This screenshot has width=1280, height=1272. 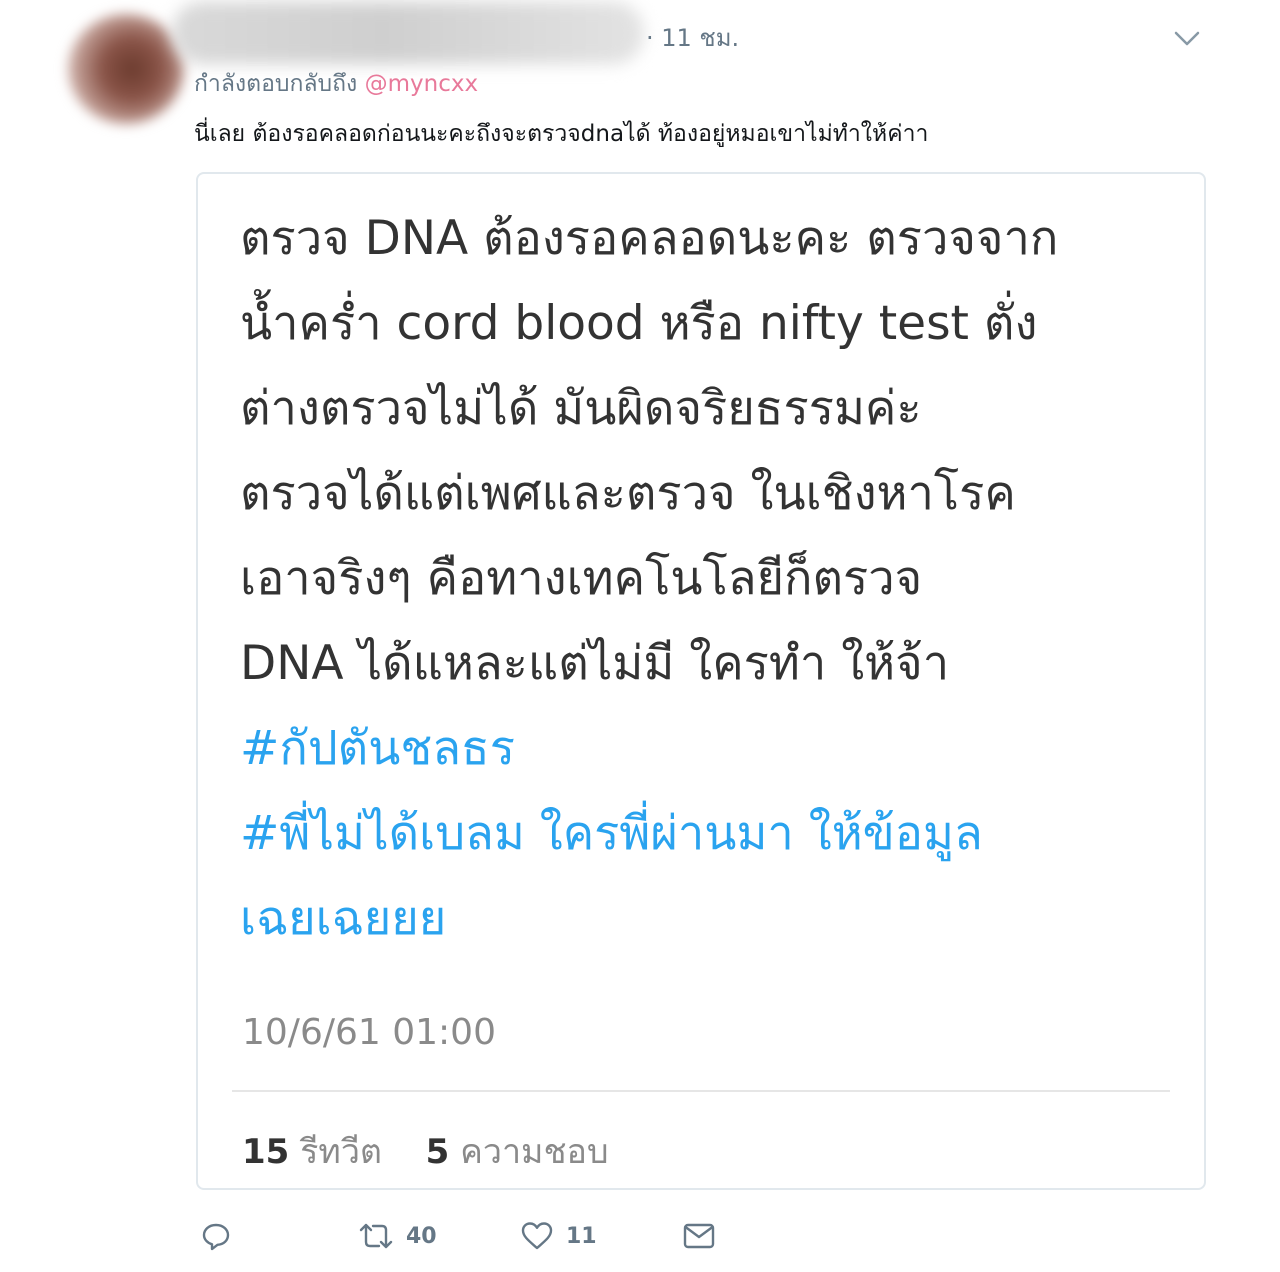 I want to click on retweet-icon, so click(x=376, y=1236).